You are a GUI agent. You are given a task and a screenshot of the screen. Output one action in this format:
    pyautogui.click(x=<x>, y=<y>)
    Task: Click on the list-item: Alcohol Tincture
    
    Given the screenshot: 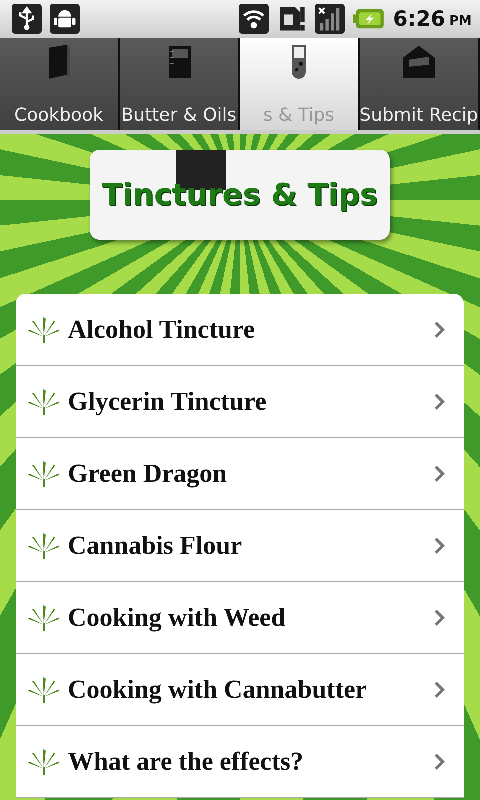 What is the action you would take?
    pyautogui.click(x=240, y=330)
    